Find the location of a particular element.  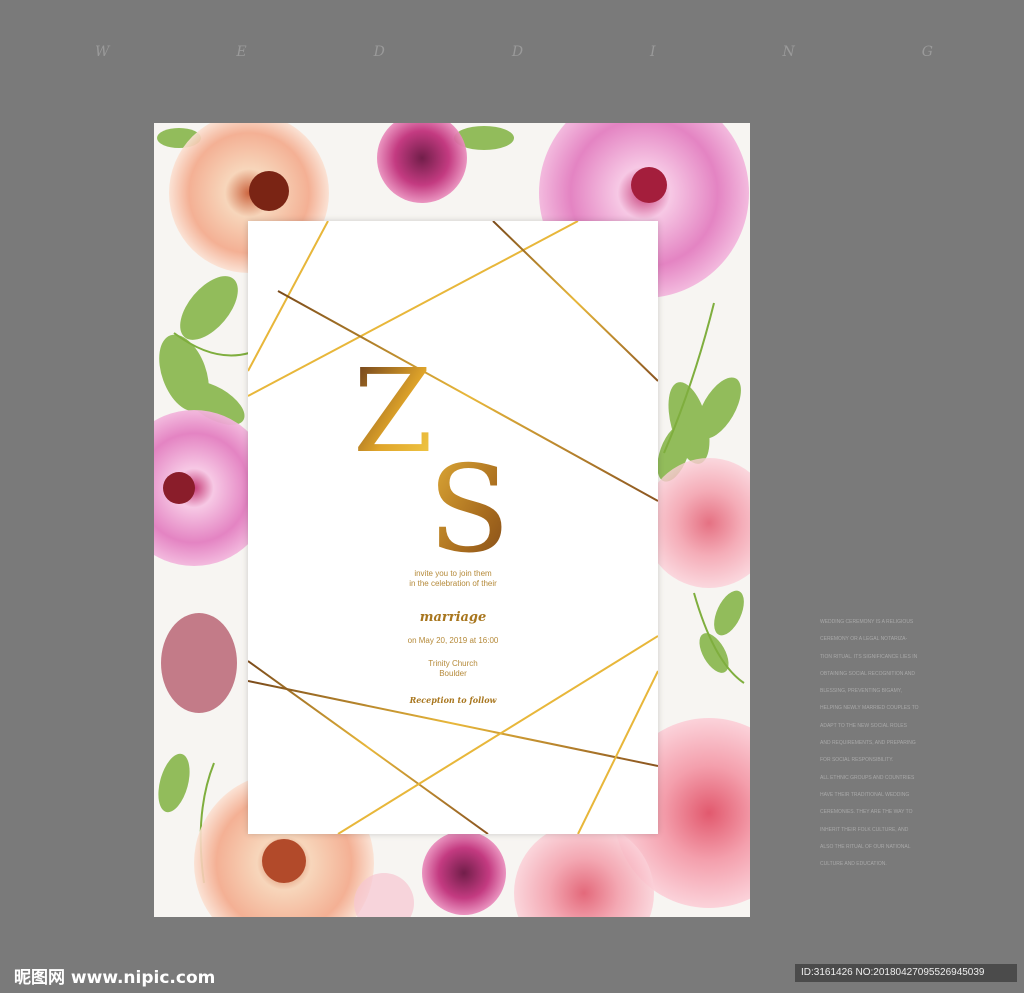

closing-line: Reception to follow is located at coordinates (453, 700).